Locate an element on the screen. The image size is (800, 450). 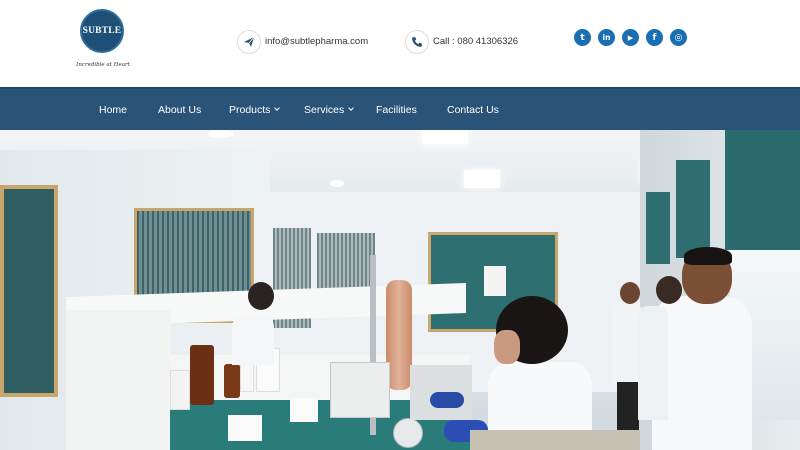
left-window is located at coordinates (29, 291).